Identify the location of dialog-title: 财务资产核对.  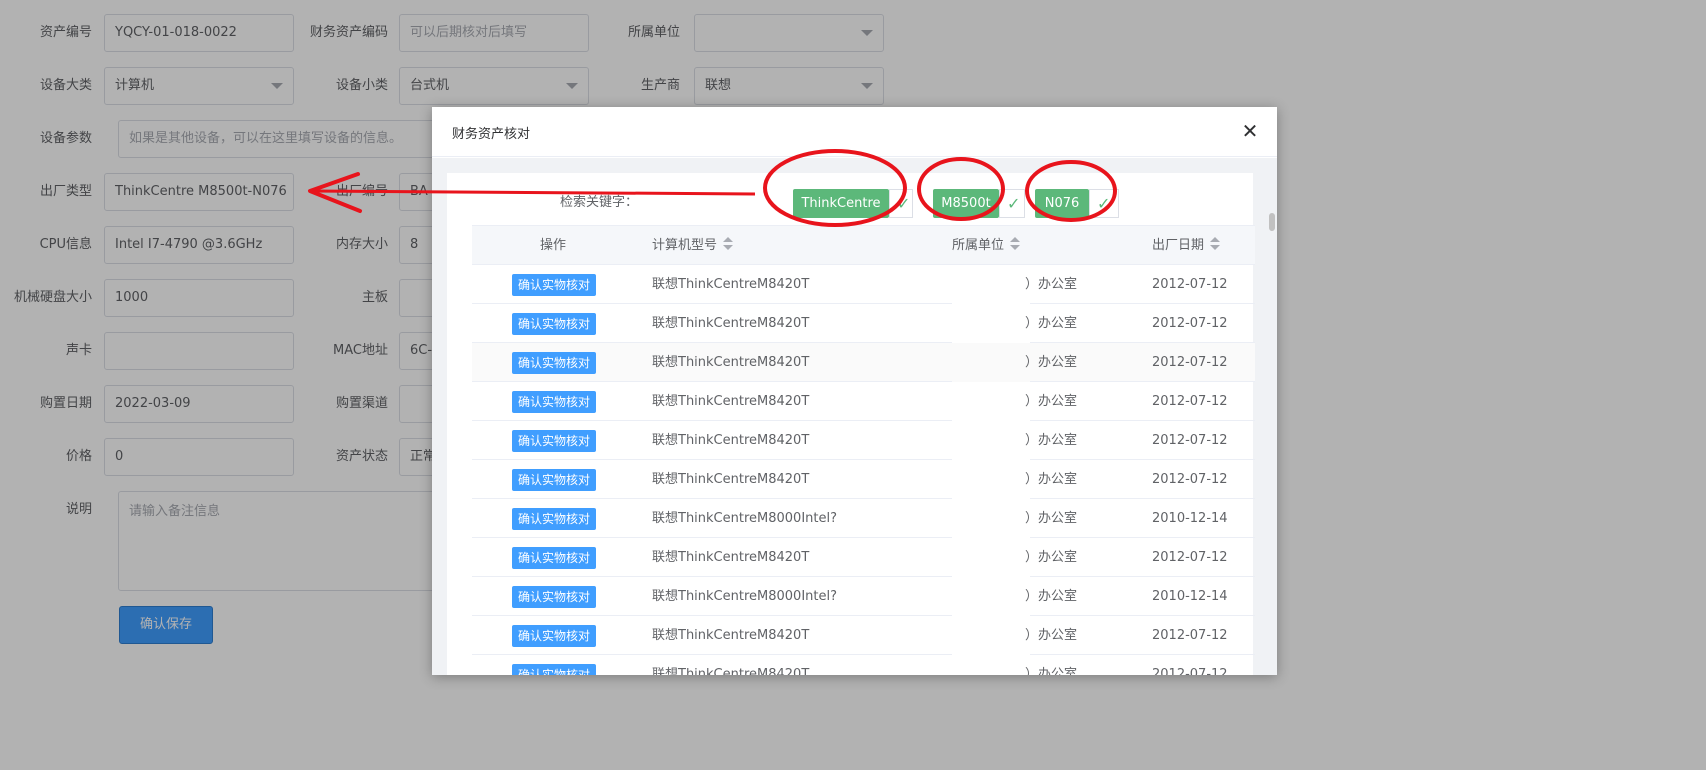
(491, 134).